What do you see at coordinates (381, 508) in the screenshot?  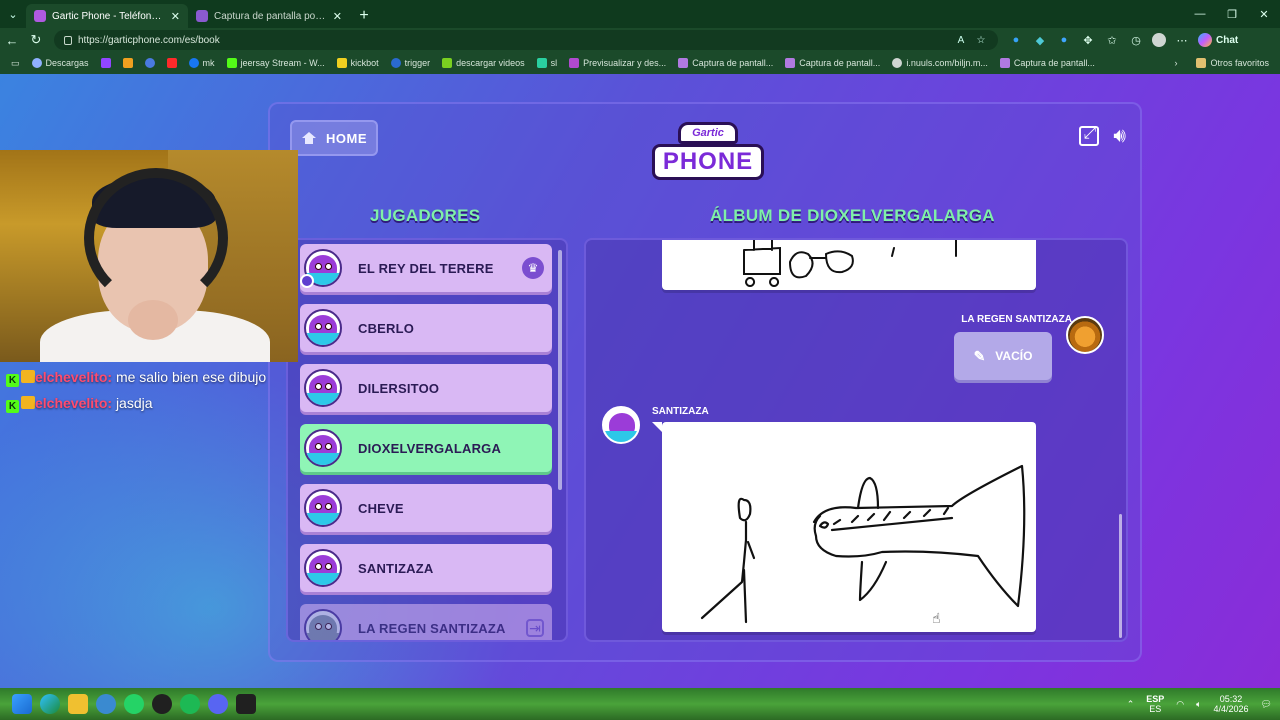 I see `player-name: CHEVE` at bounding box center [381, 508].